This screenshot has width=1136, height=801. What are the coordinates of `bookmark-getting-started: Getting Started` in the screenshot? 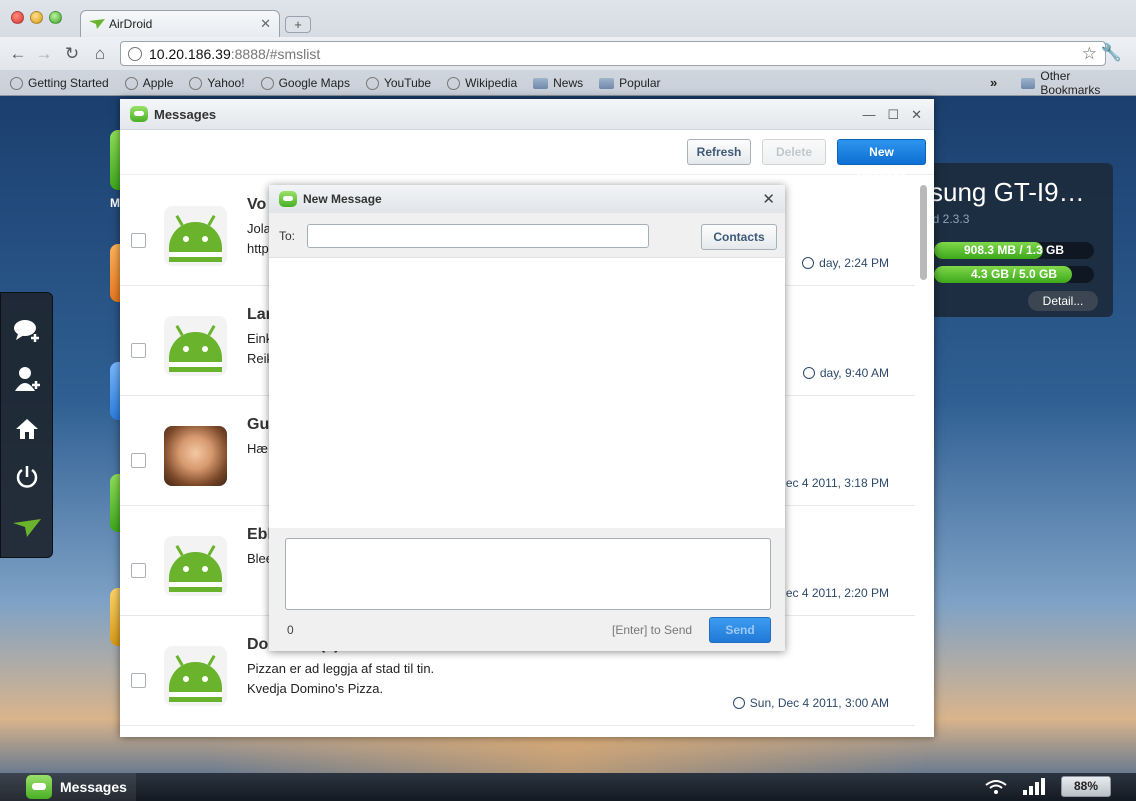 It's located at (59, 83).